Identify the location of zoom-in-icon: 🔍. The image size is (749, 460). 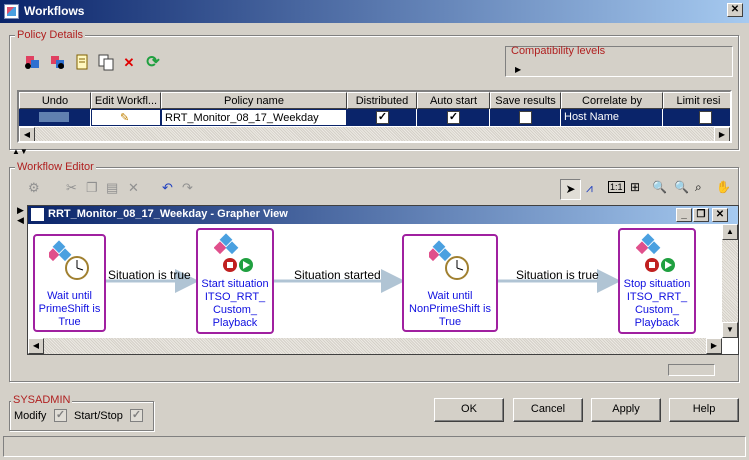
(659, 187).